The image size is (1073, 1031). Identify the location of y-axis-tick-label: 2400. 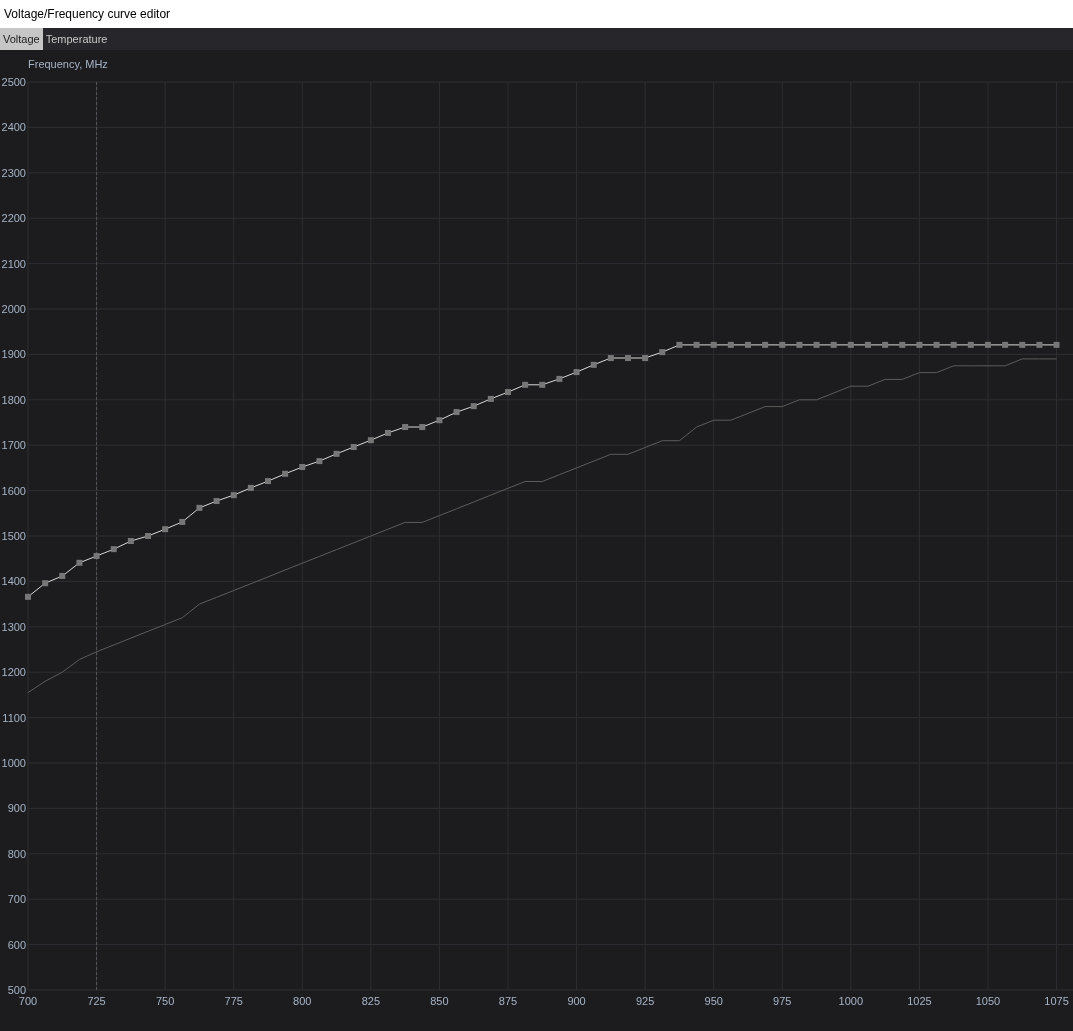
(13, 127).